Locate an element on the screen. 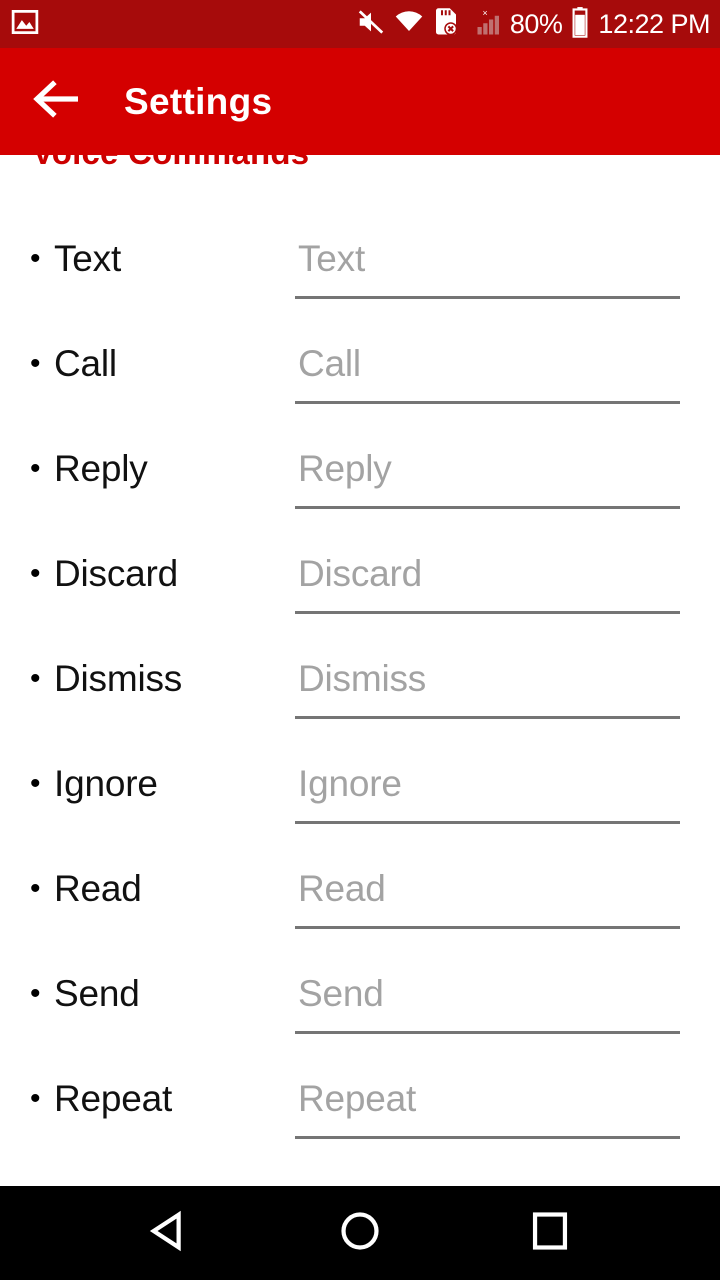  status-bar-system-icons: × 80% 12:22 PM is located at coordinates (538, 24).